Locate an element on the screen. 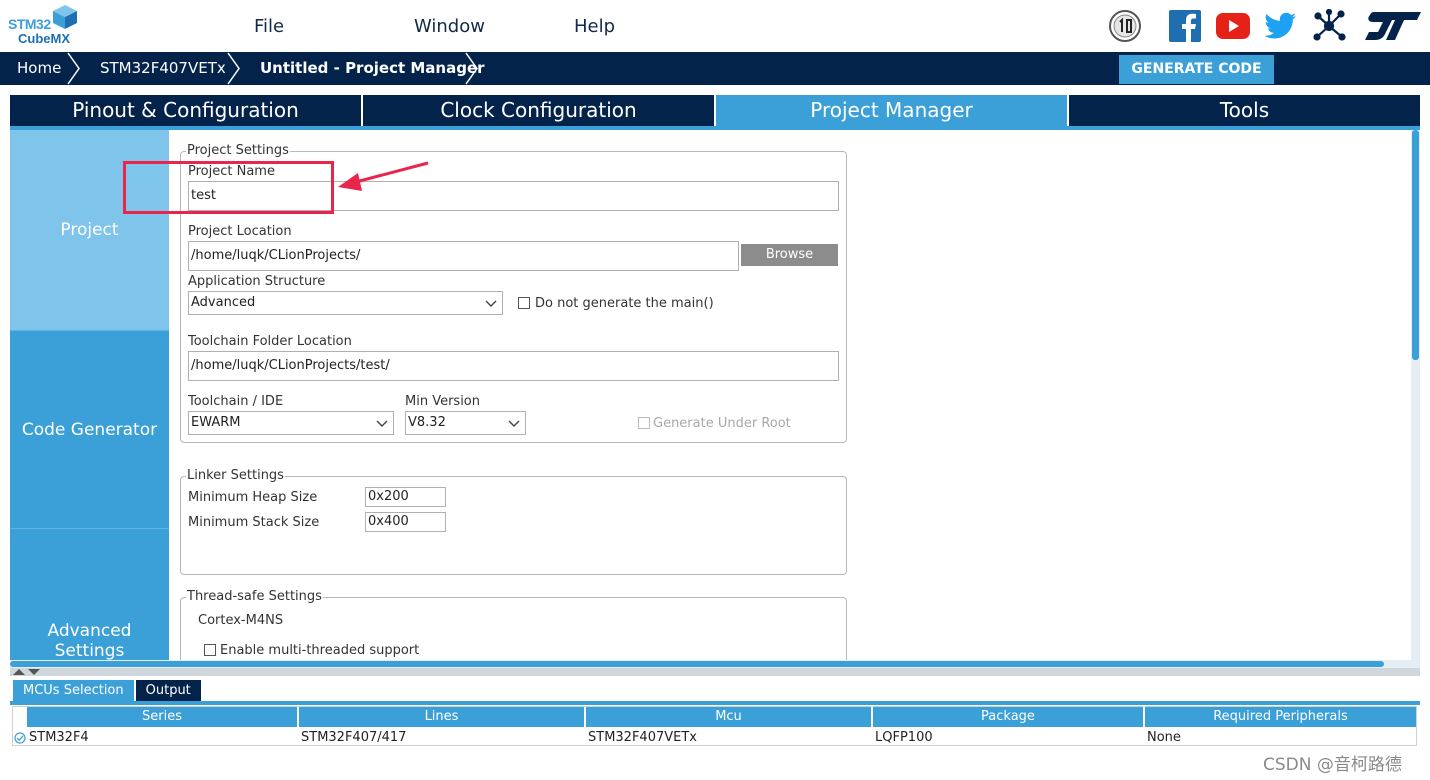  generate-code-button: GENERATE CODE is located at coordinates (1196, 69).